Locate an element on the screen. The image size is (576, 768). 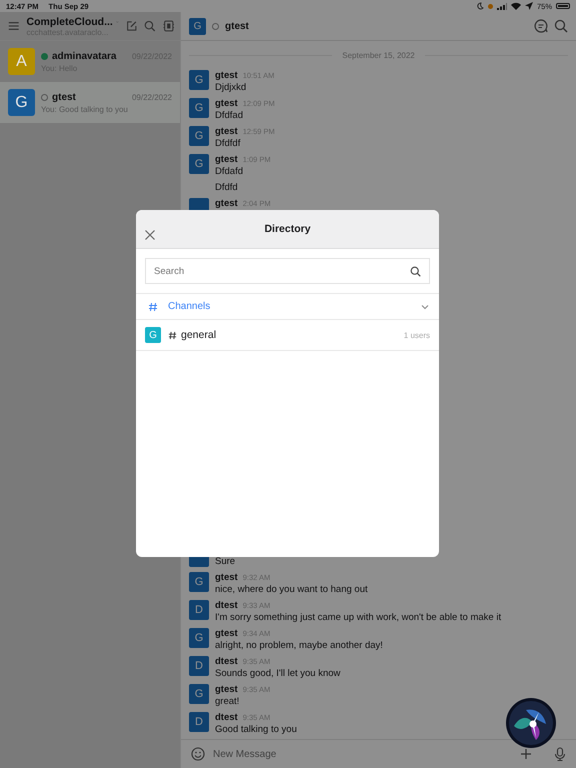
search-field: Search is located at coordinates (287, 271).